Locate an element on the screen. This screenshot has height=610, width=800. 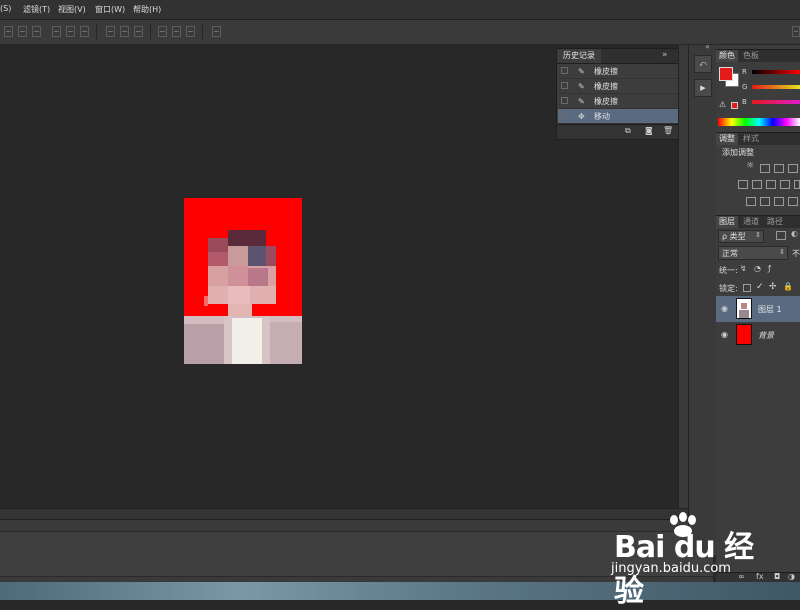
auto-align-icon is located at coordinates (216, 31).